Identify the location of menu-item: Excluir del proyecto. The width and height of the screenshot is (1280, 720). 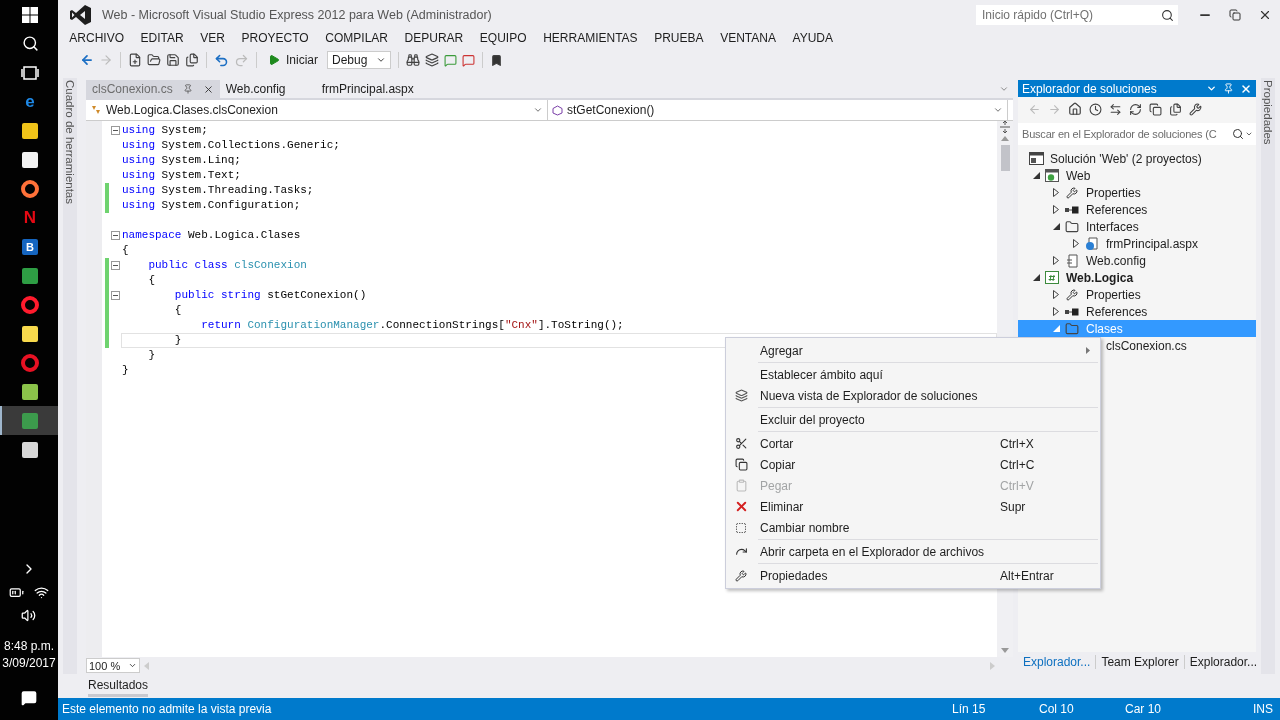
(913, 419).